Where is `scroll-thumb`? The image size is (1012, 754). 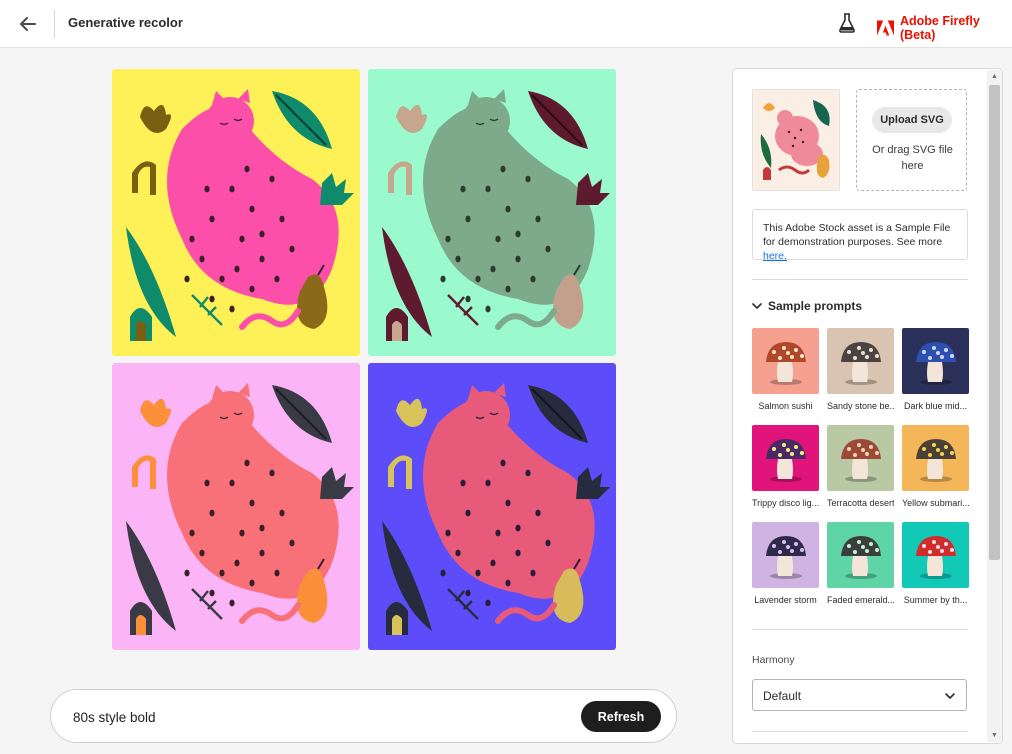
scroll-thumb is located at coordinates (994, 322).